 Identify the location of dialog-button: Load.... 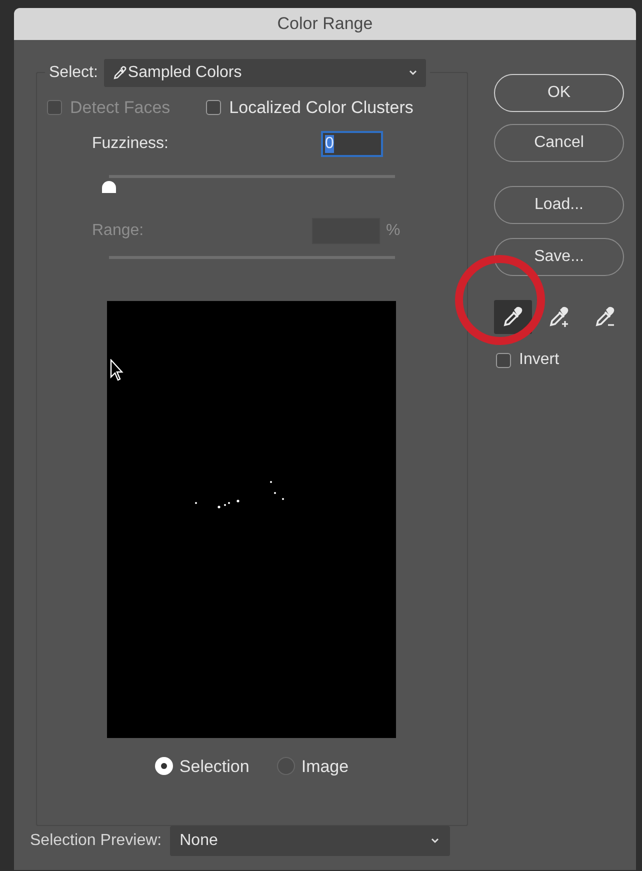
(559, 205).